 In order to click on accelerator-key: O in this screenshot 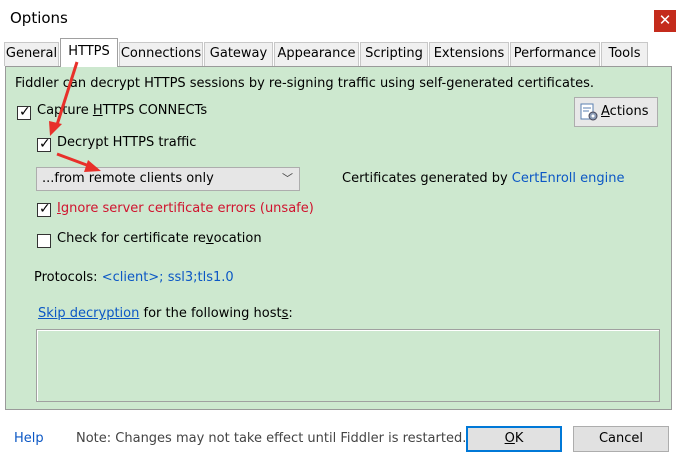, I will do `click(509, 438)`.